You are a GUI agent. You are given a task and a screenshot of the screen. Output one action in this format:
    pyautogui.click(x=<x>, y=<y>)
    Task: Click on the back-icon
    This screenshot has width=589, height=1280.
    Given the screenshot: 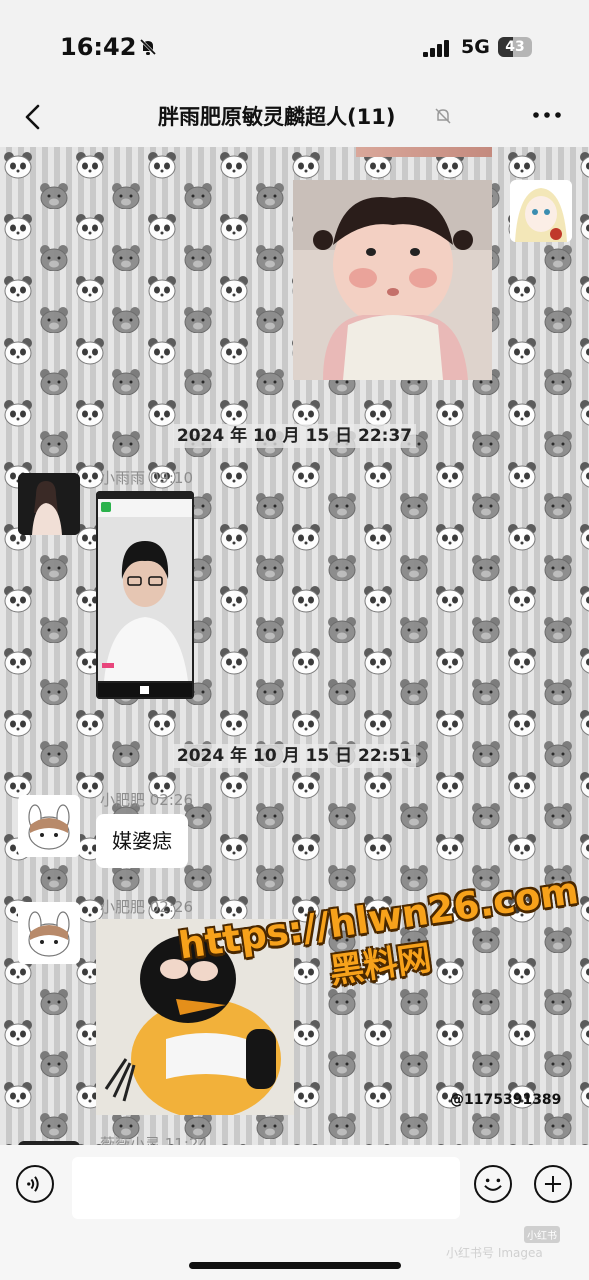 What is the action you would take?
    pyautogui.click(x=40, y=117)
    